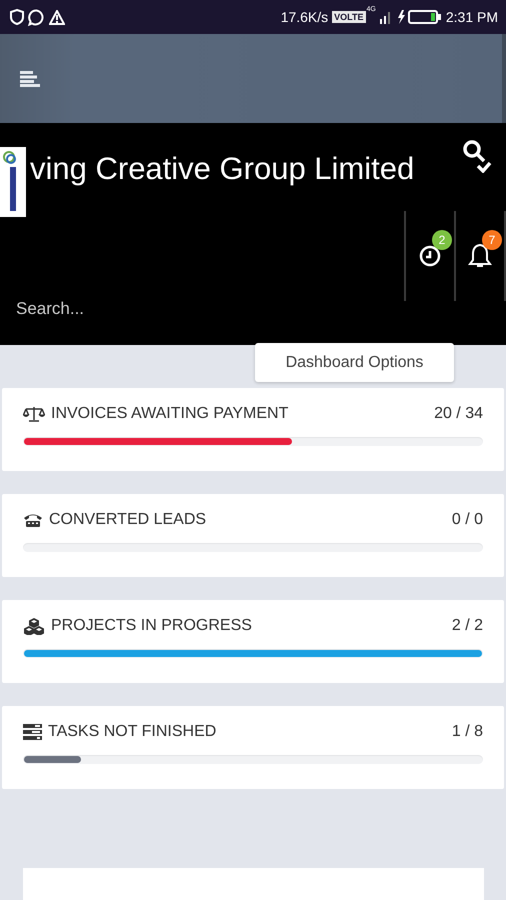 Image resolution: width=506 pixels, height=900 pixels. I want to click on stat-label: INVOICES AWAITING PAYMENT, so click(170, 414).